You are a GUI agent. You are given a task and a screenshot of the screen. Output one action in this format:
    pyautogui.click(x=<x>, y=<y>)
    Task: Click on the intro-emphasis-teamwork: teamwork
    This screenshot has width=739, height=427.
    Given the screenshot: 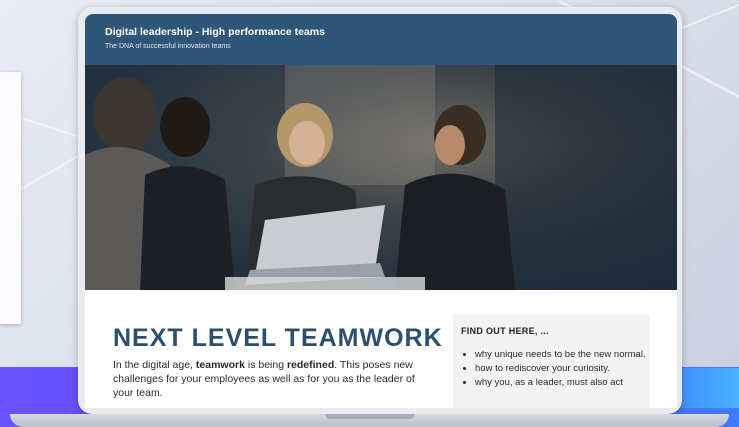 What is the action you would take?
    pyautogui.click(x=220, y=365)
    